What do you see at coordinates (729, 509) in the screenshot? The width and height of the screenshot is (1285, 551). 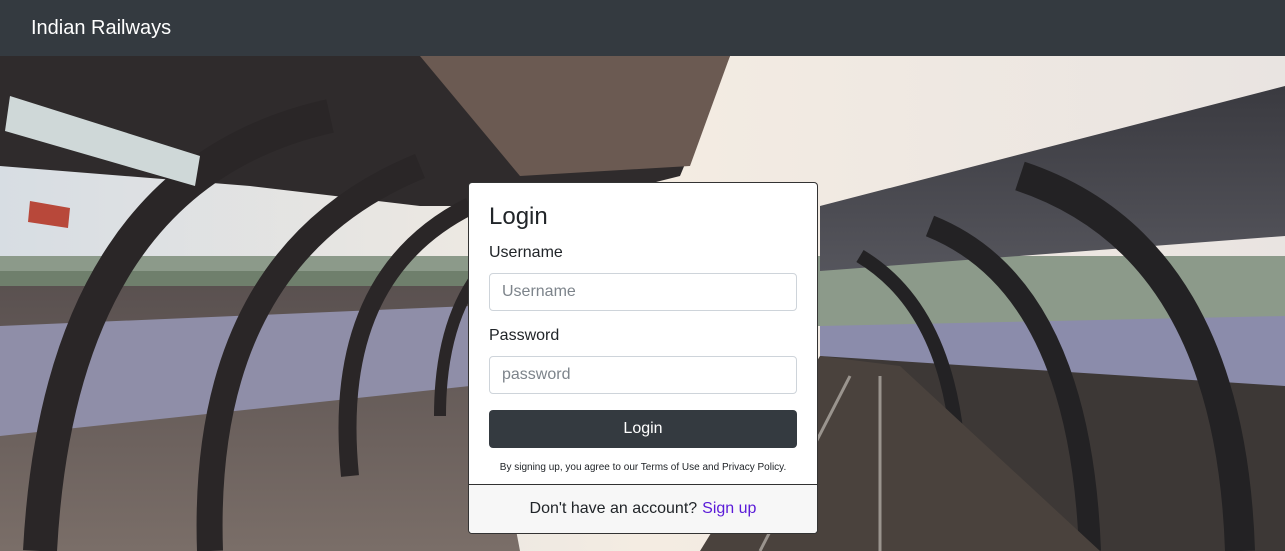 I see `signup-link: Sign up` at bounding box center [729, 509].